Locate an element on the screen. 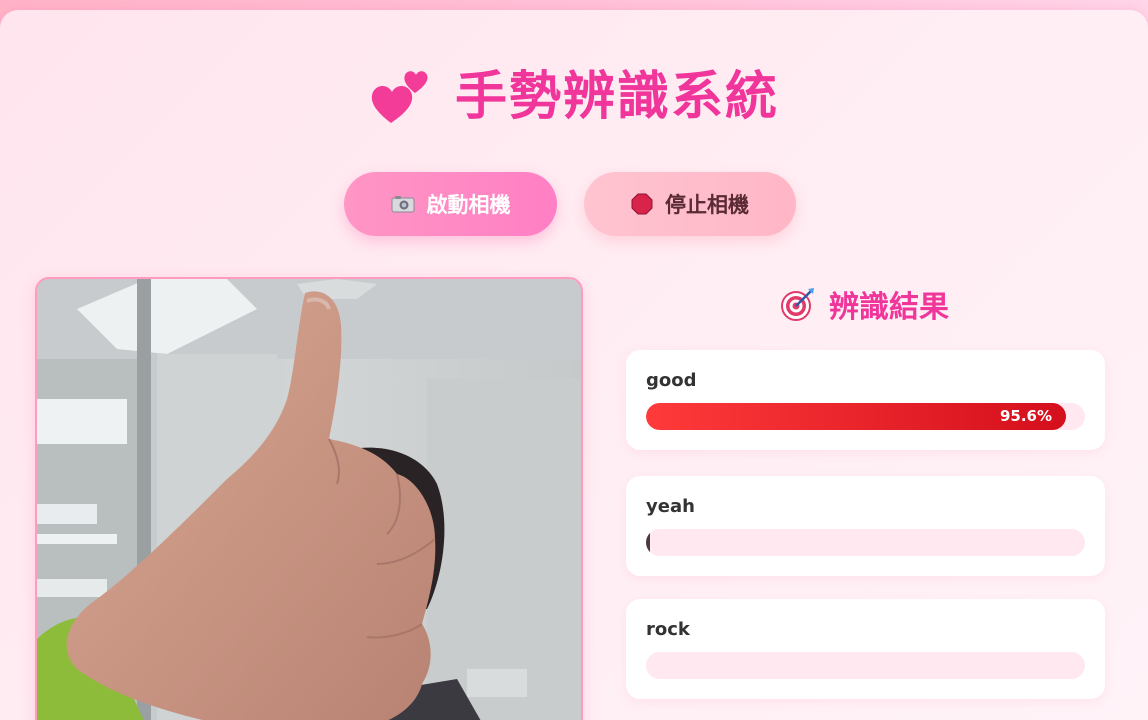  start-camera-button: 啟動相機 is located at coordinates (450, 204).